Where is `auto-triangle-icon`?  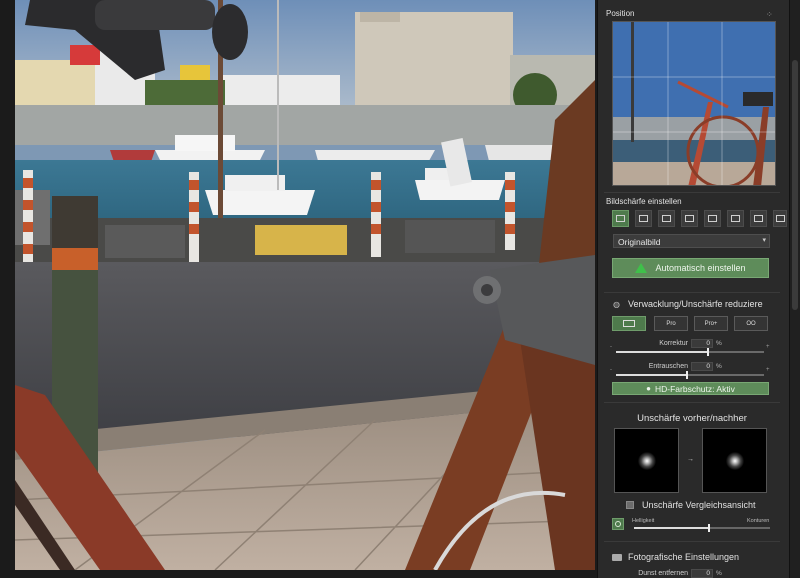 auto-triangle-icon is located at coordinates (641, 268).